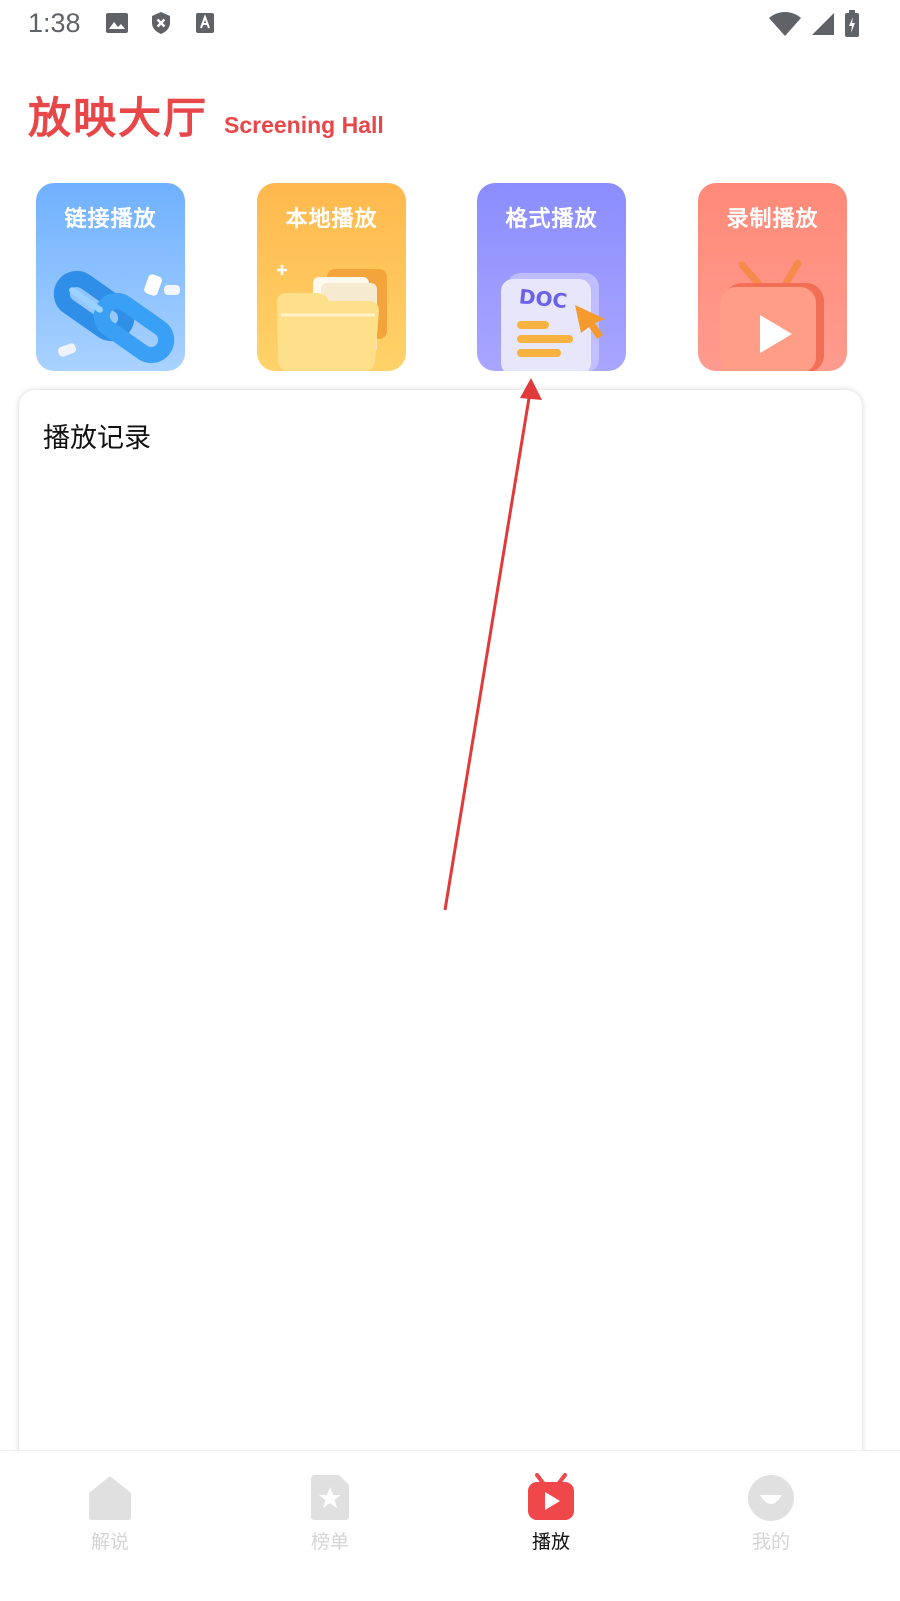 The width and height of the screenshot is (900, 1601). I want to click on page-subtitle: Screening Hall, so click(304, 125).